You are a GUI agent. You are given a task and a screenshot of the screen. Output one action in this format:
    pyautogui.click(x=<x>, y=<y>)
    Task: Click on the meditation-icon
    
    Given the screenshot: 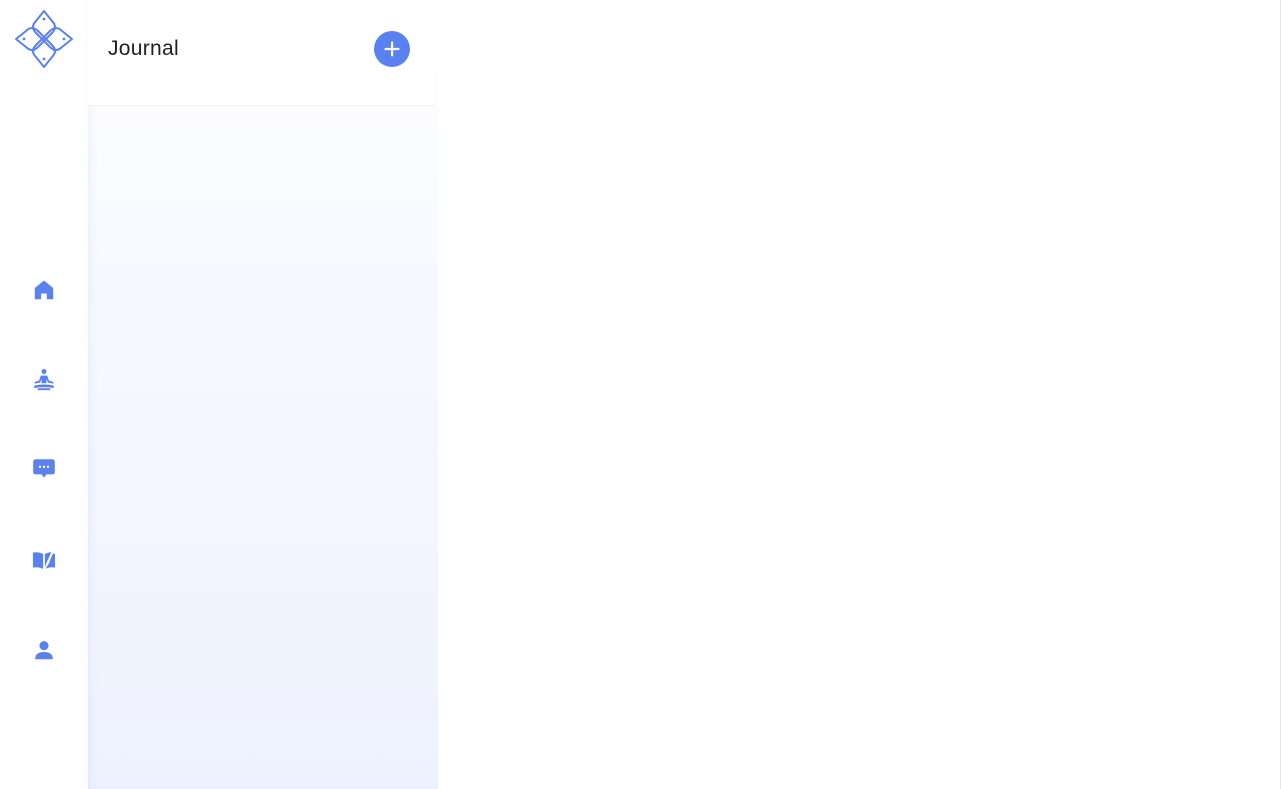 What is the action you would take?
    pyautogui.click(x=44, y=380)
    